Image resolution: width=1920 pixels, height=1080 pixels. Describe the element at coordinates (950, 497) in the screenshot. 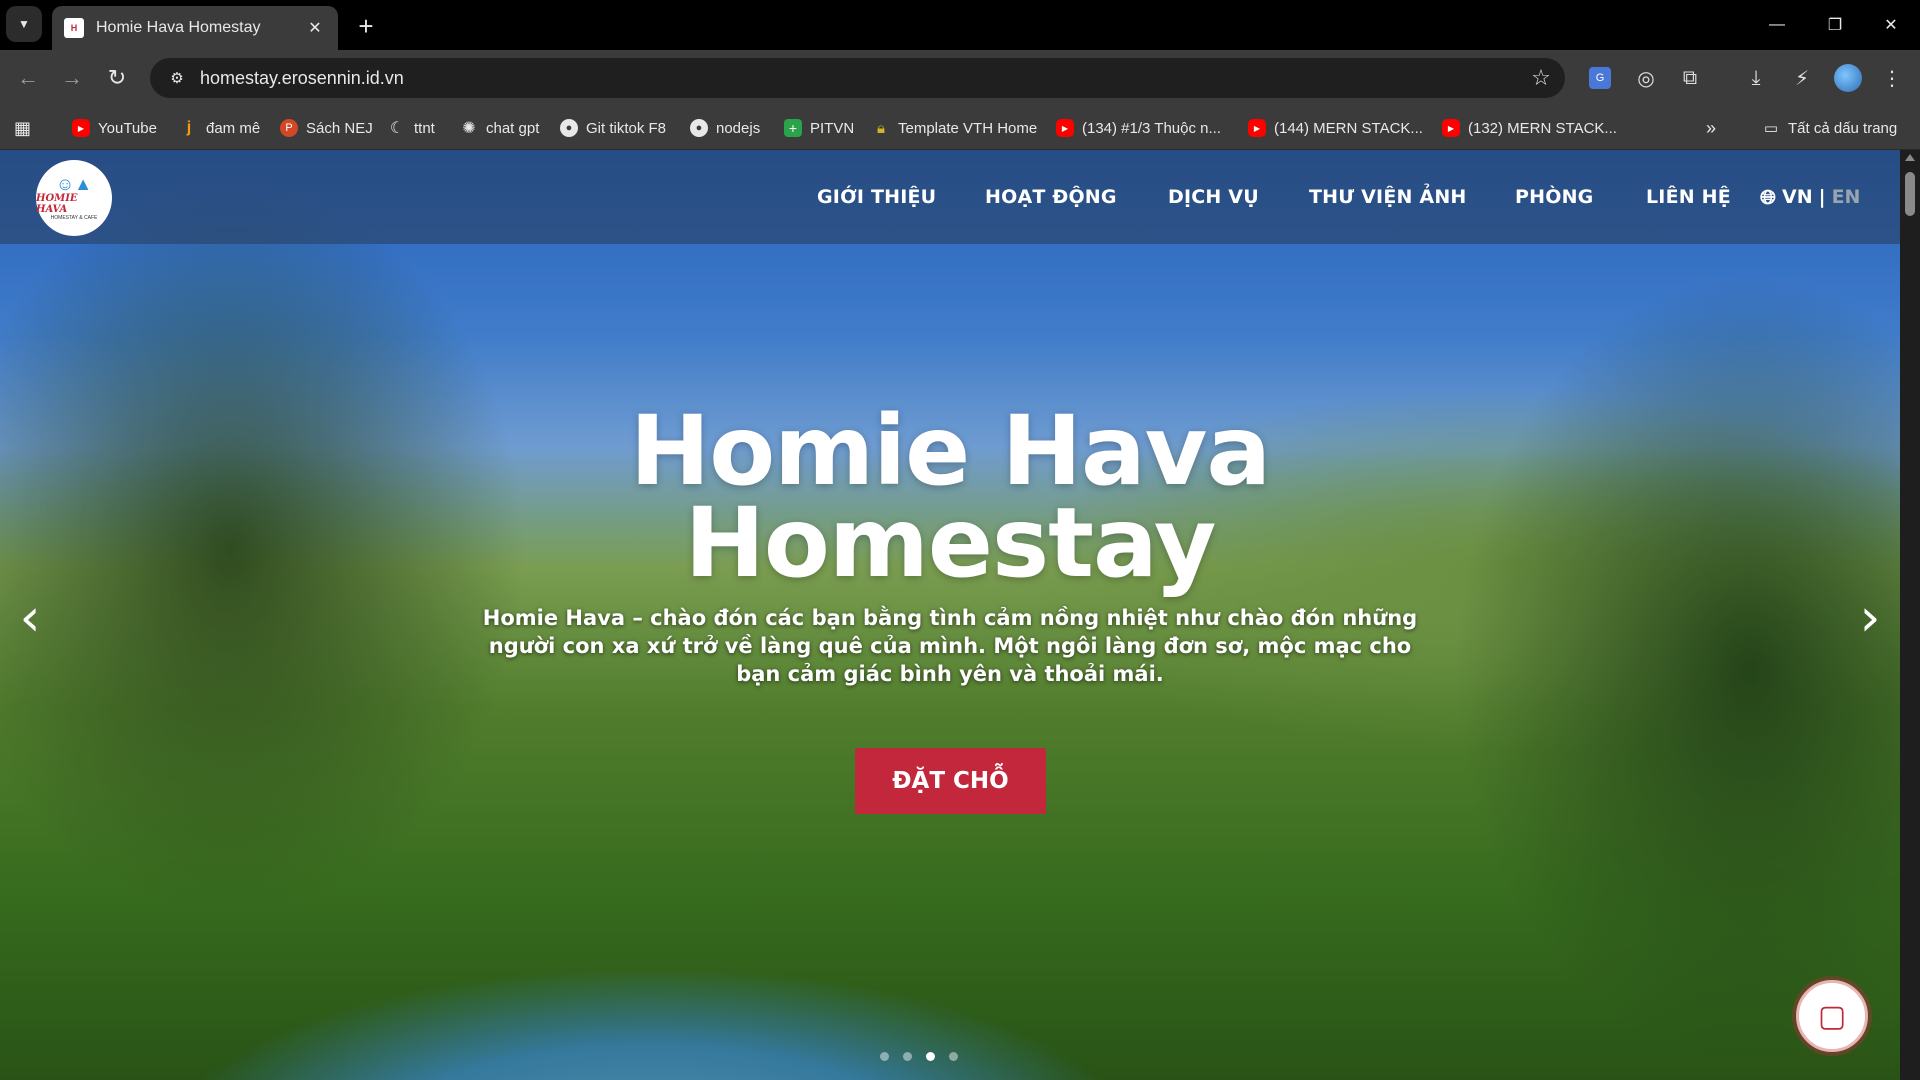

I see `hero-title: Homie Hava Homestay` at that location.